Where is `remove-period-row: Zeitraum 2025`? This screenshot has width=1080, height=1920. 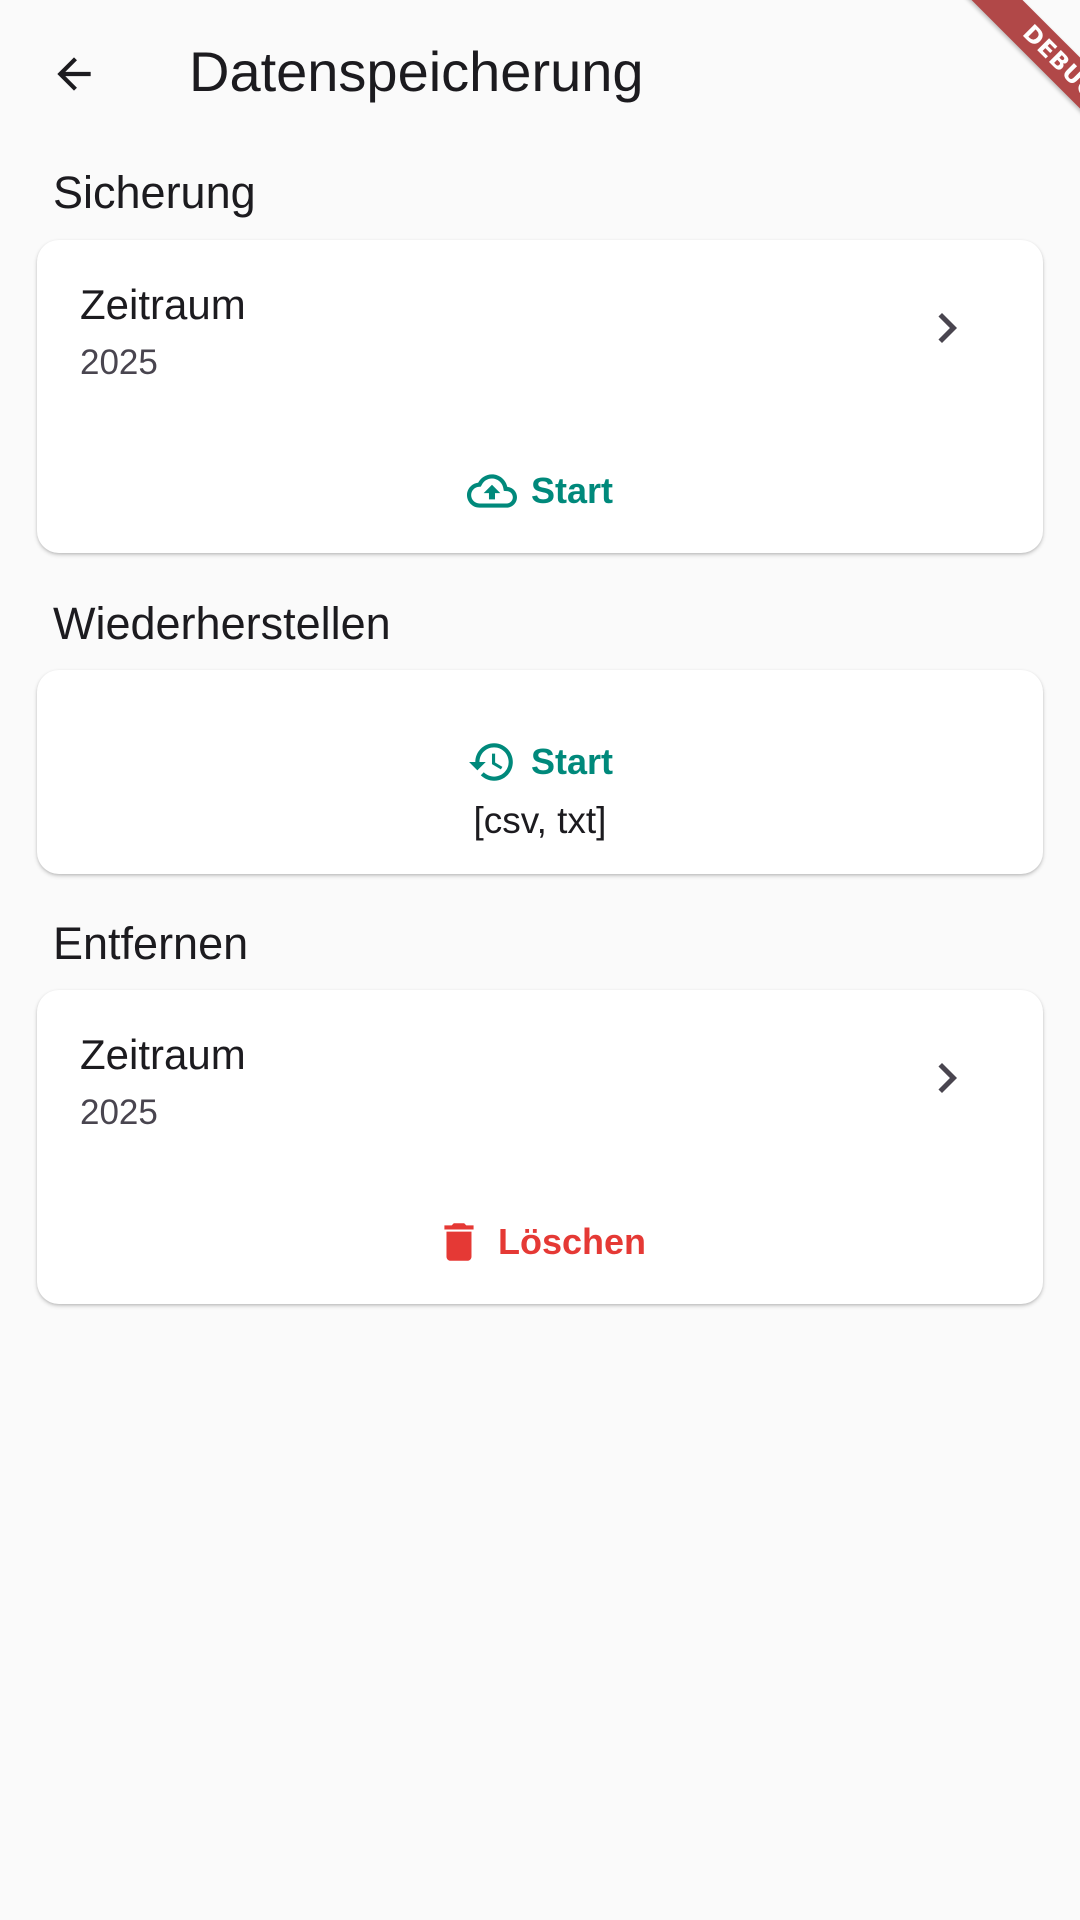
remove-period-row: Zeitraum 2025 is located at coordinates (540, 1085).